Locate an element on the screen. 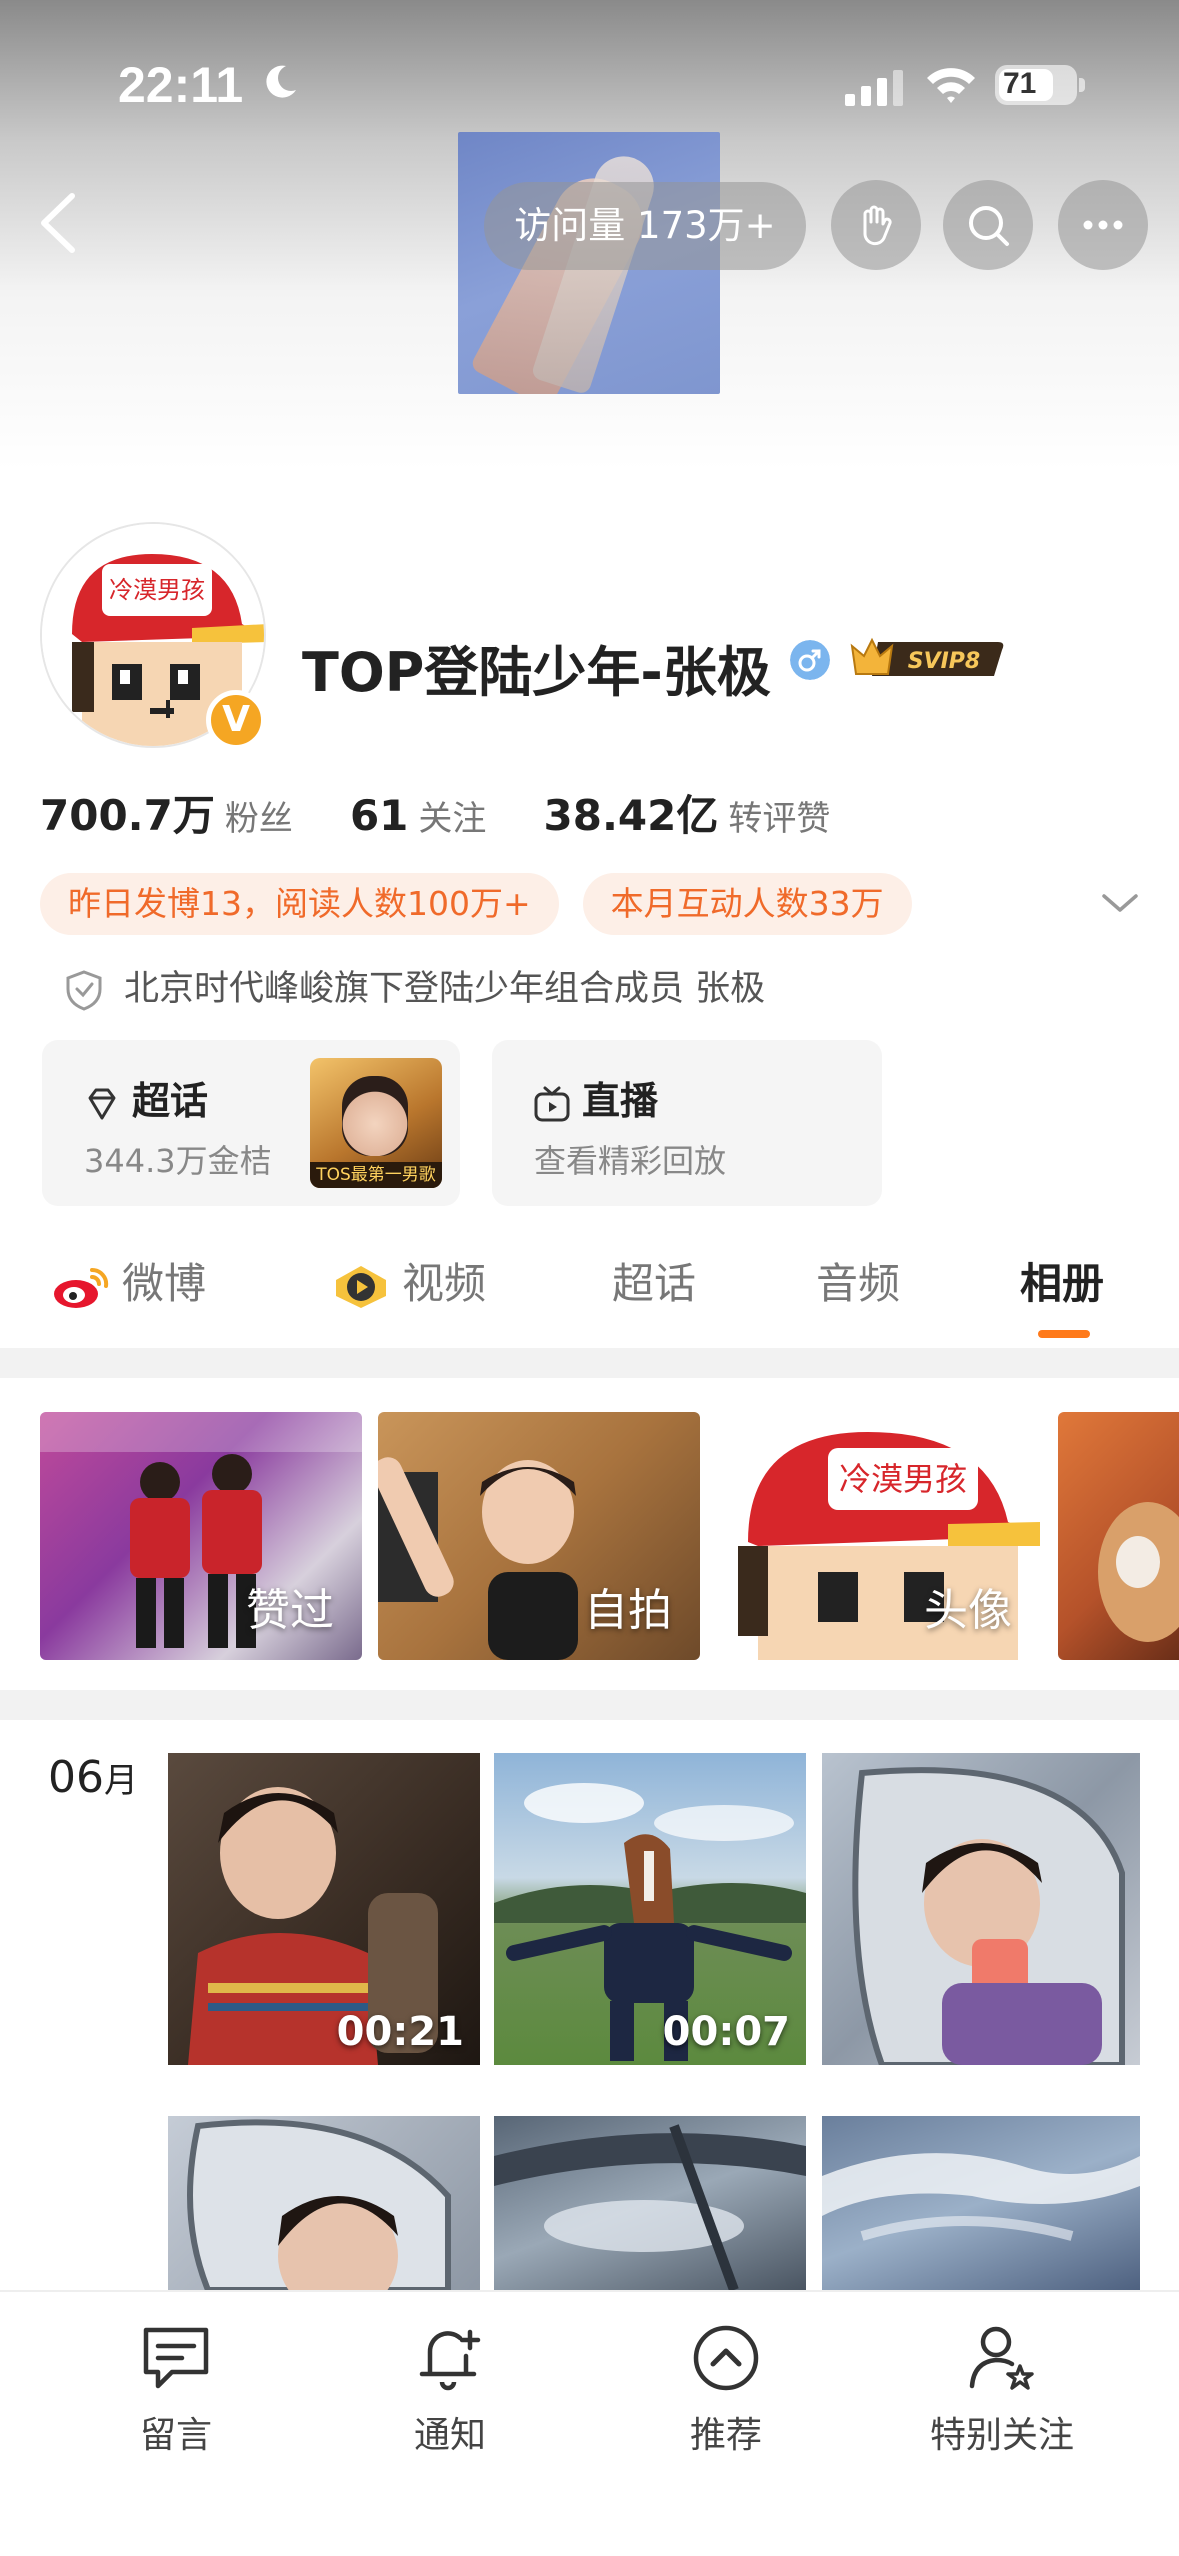  tab-weibo: 微博 is located at coordinates (129, 1280).